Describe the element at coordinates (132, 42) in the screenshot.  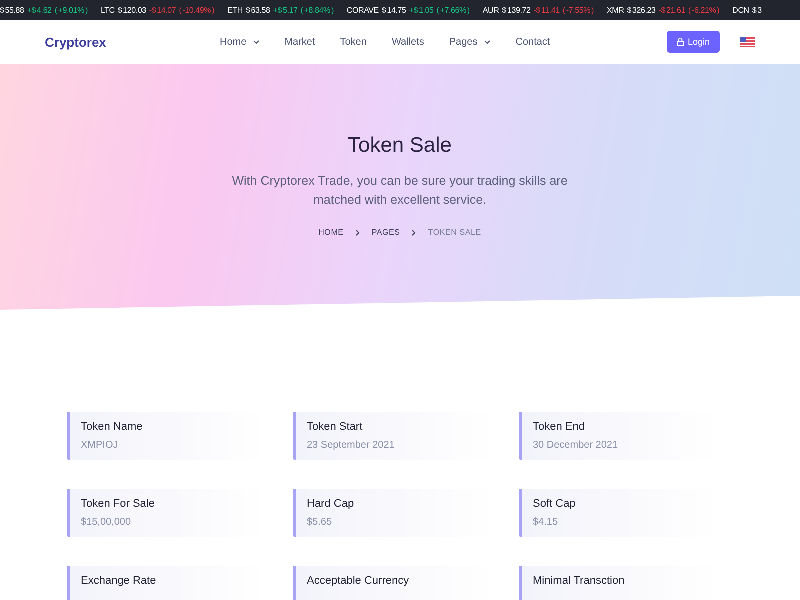
I see `logo: Cryptorex` at that location.